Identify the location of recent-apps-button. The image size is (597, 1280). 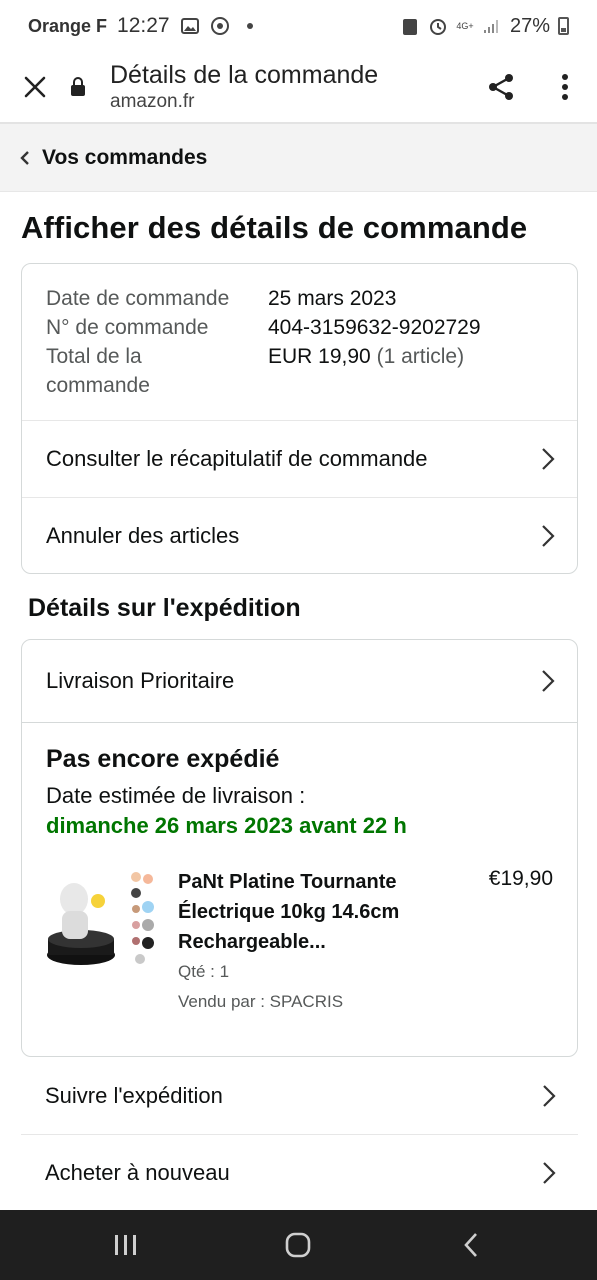
(126, 1245).